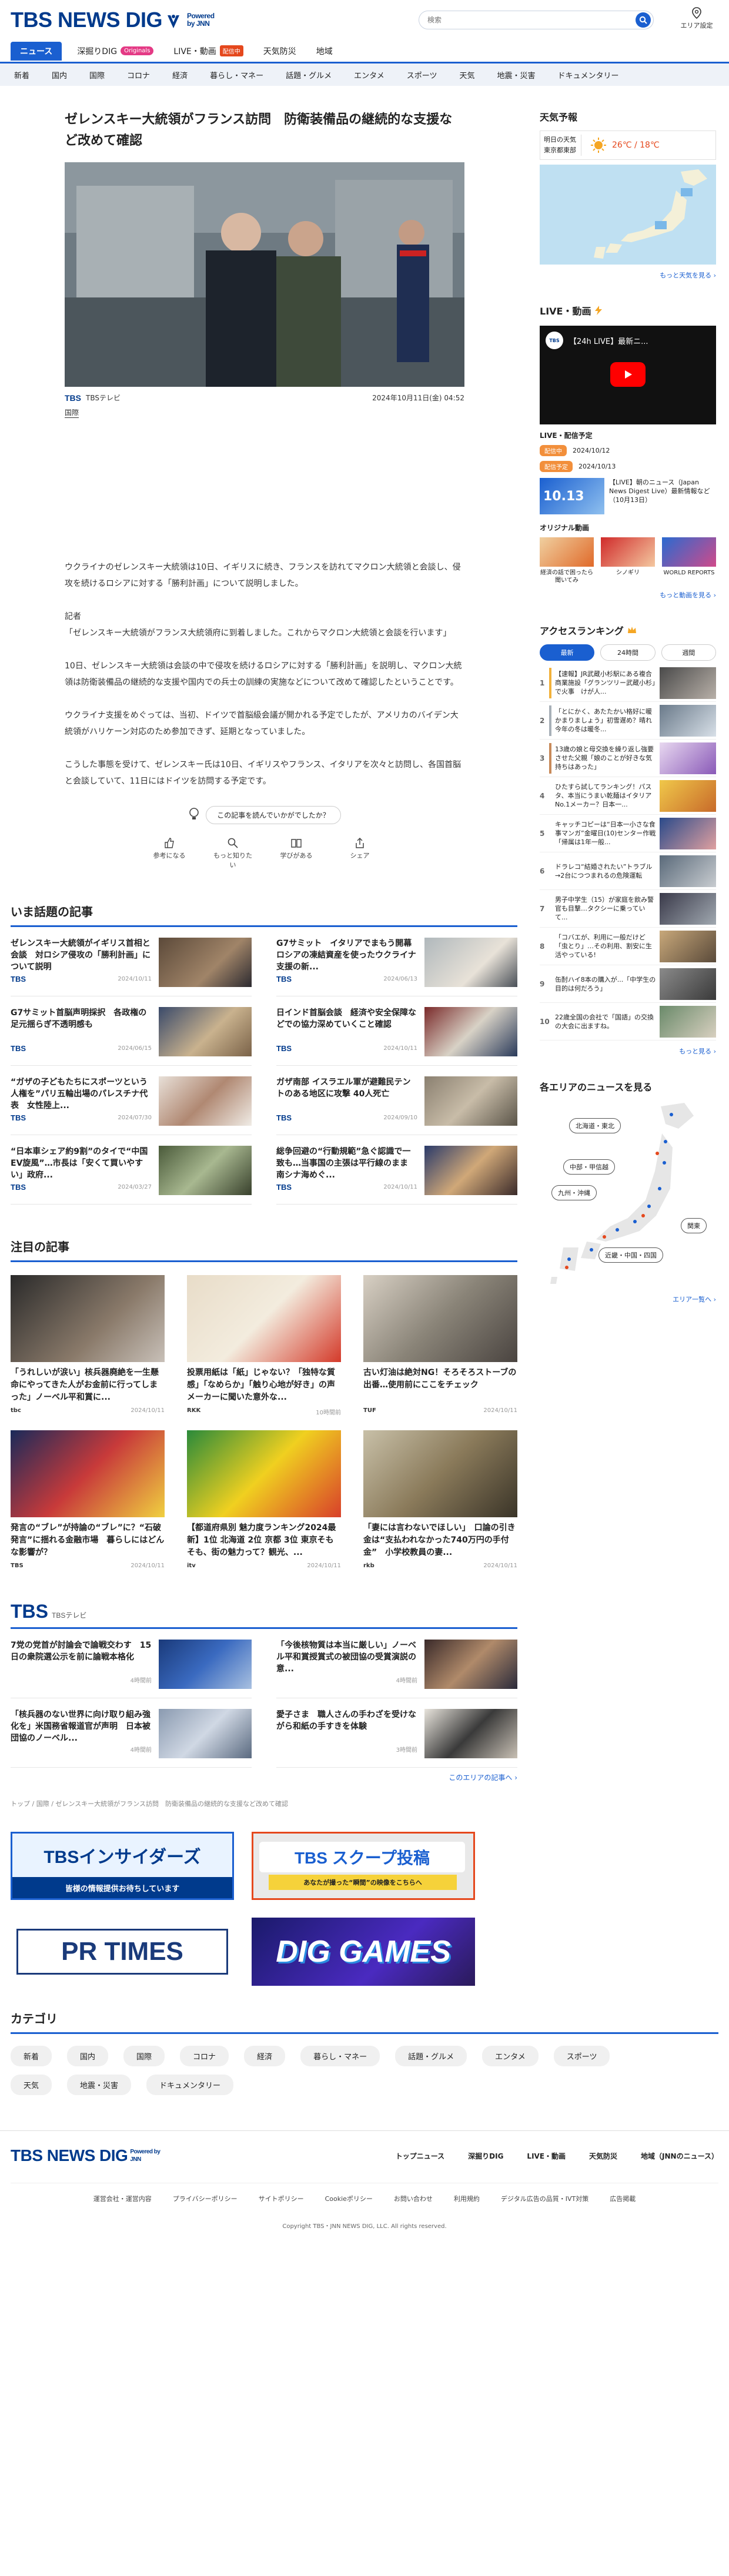 The image size is (729, 2576). What do you see at coordinates (325, 51) in the screenshot?
I see `nav-region: 地域` at bounding box center [325, 51].